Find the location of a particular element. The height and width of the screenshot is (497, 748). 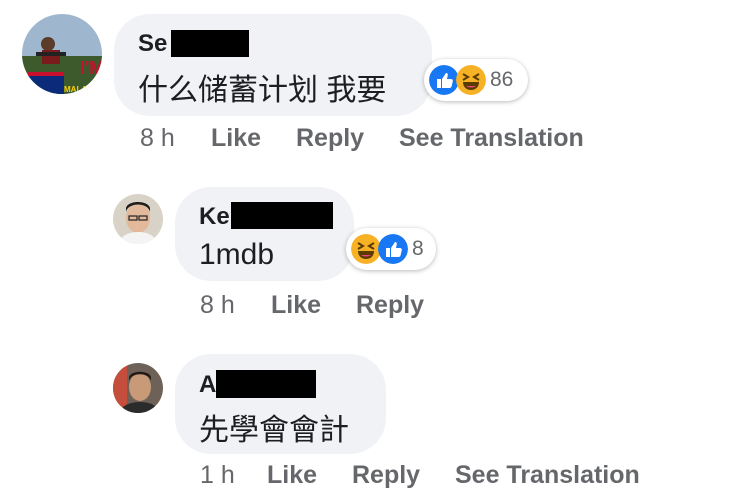

comment-text: 1mdb is located at coordinates (237, 254).